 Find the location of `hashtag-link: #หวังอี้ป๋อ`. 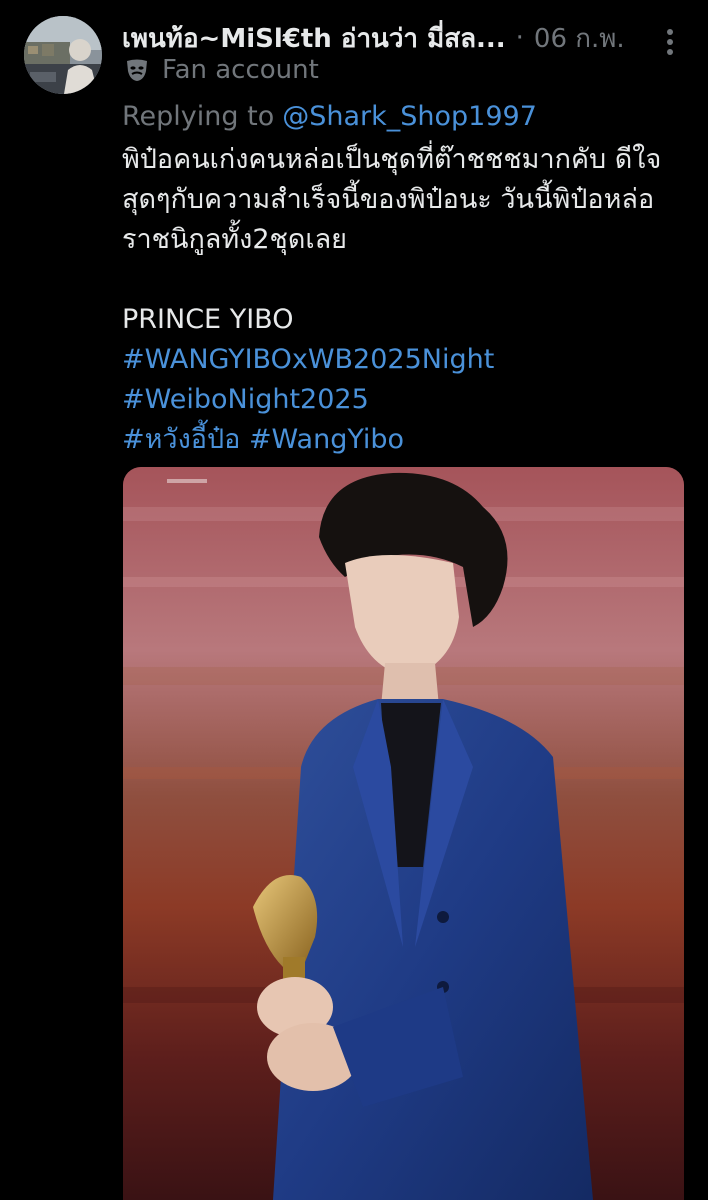

hashtag-link: #หวังอี้ป๋อ is located at coordinates (181, 439).